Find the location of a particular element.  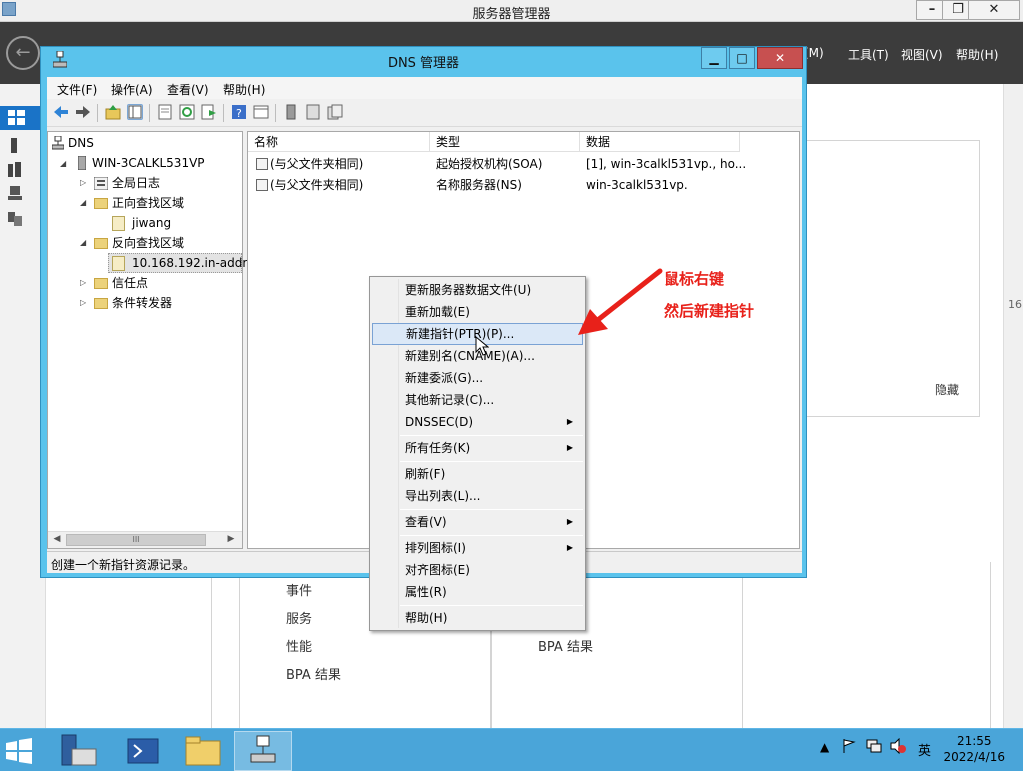

tile-item-performance: 性能 is located at coordinates (299, 645).